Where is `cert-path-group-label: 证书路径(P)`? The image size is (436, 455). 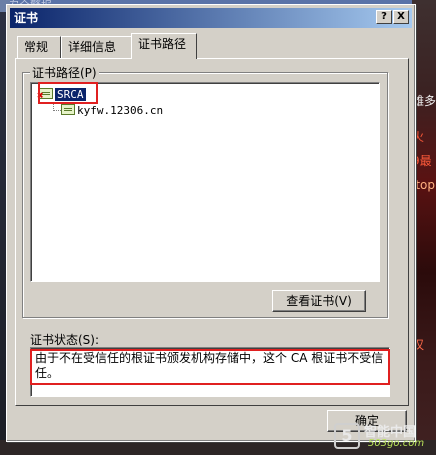
cert-path-group-label: 证书路径(P) is located at coordinates (64, 72).